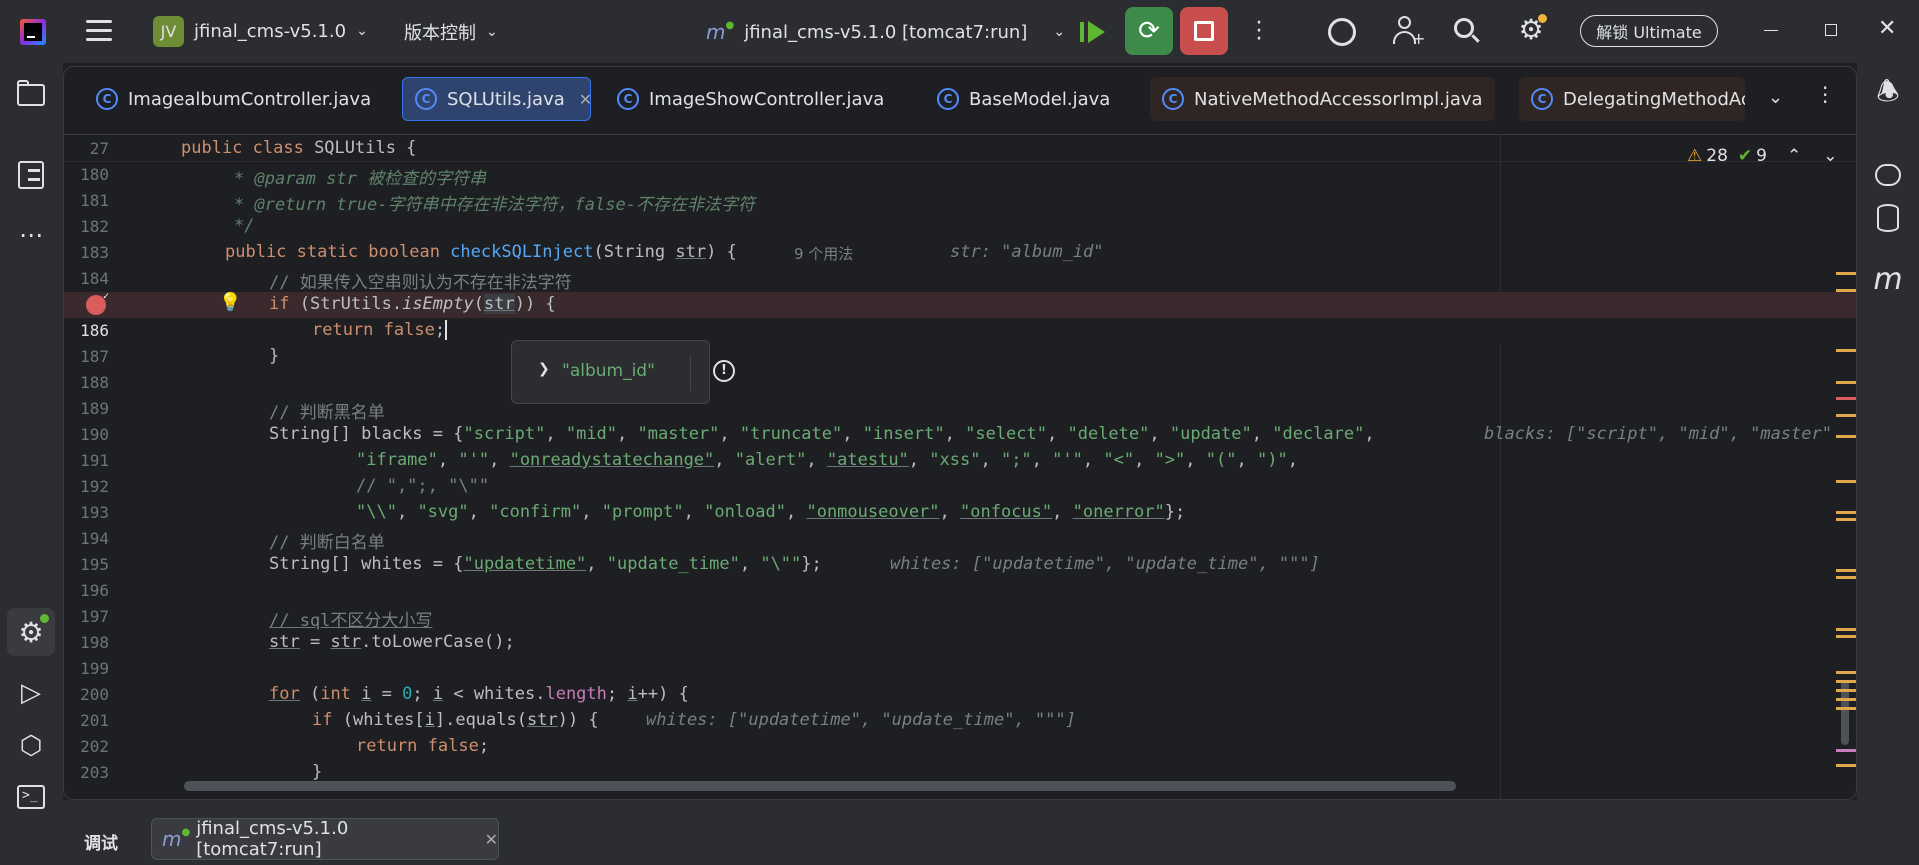 The width and height of the screenshot is (1919, 865). I want to click on more-actions-icon: · · ·, so click(1259, 32).